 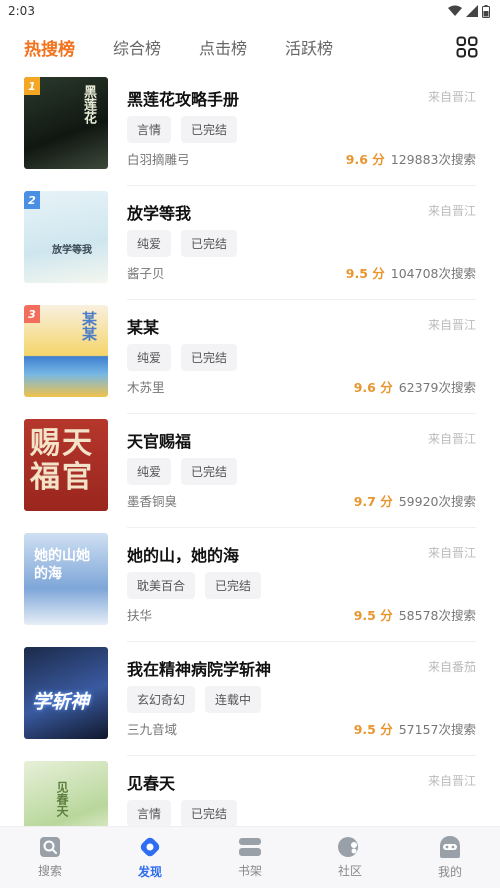 What do you see at coordinates (250, 357) in the screenshot?
I see `book-item: 某某 3 某某 来自晋江 纯爱 已完结 木苏里 9.6 分 62379次搜索` at bounding box center [250, 357].